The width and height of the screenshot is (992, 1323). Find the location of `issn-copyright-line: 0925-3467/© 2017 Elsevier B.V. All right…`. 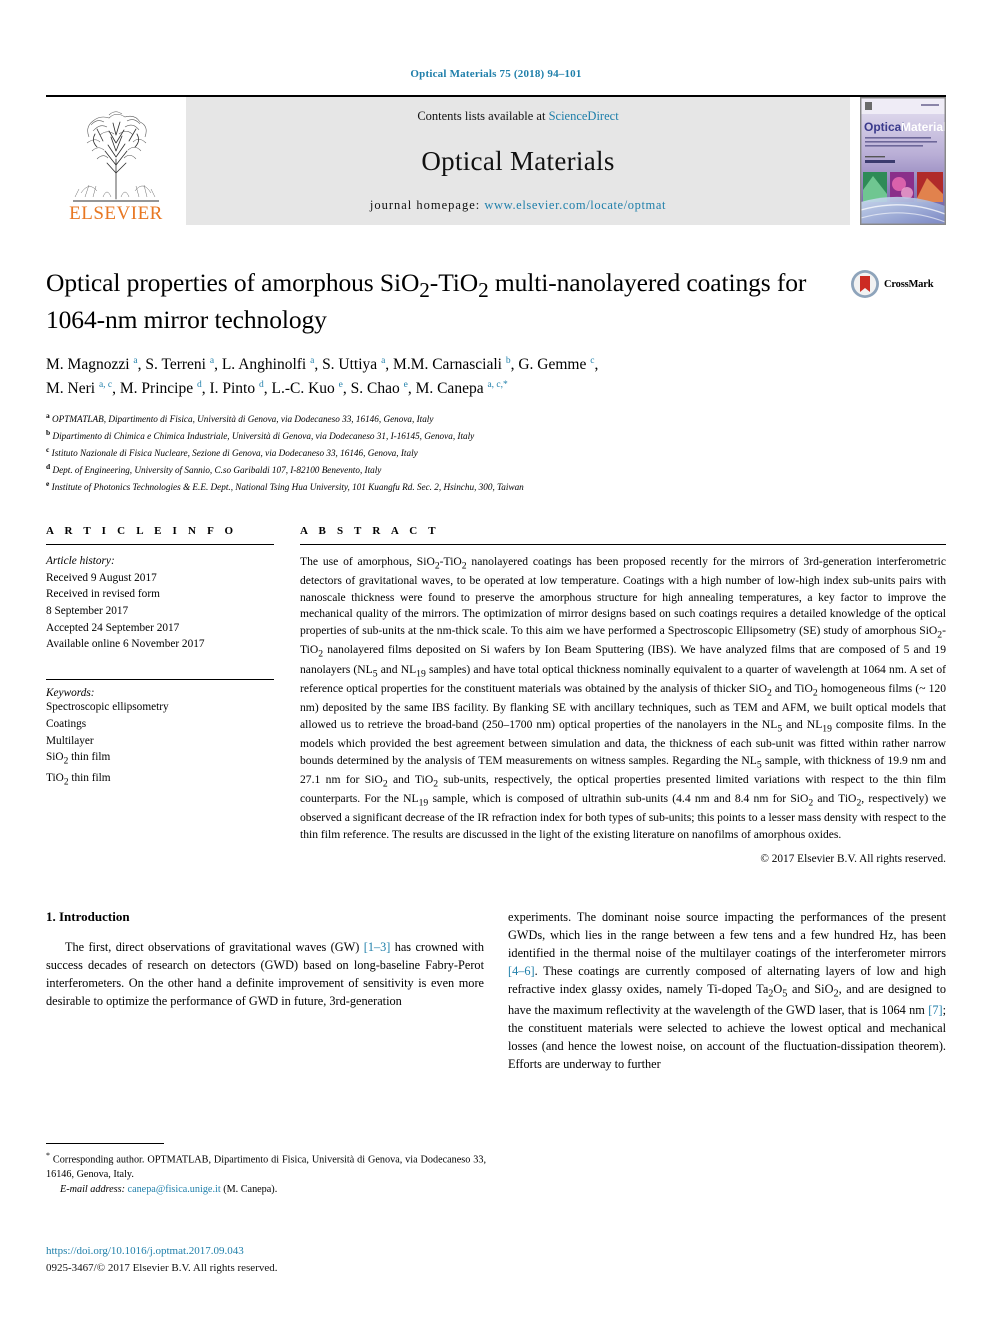

issn-copyright-line: 0925-3467/© 2017 Elsevier B.V. All right… is located at coordinates (162, 1267).